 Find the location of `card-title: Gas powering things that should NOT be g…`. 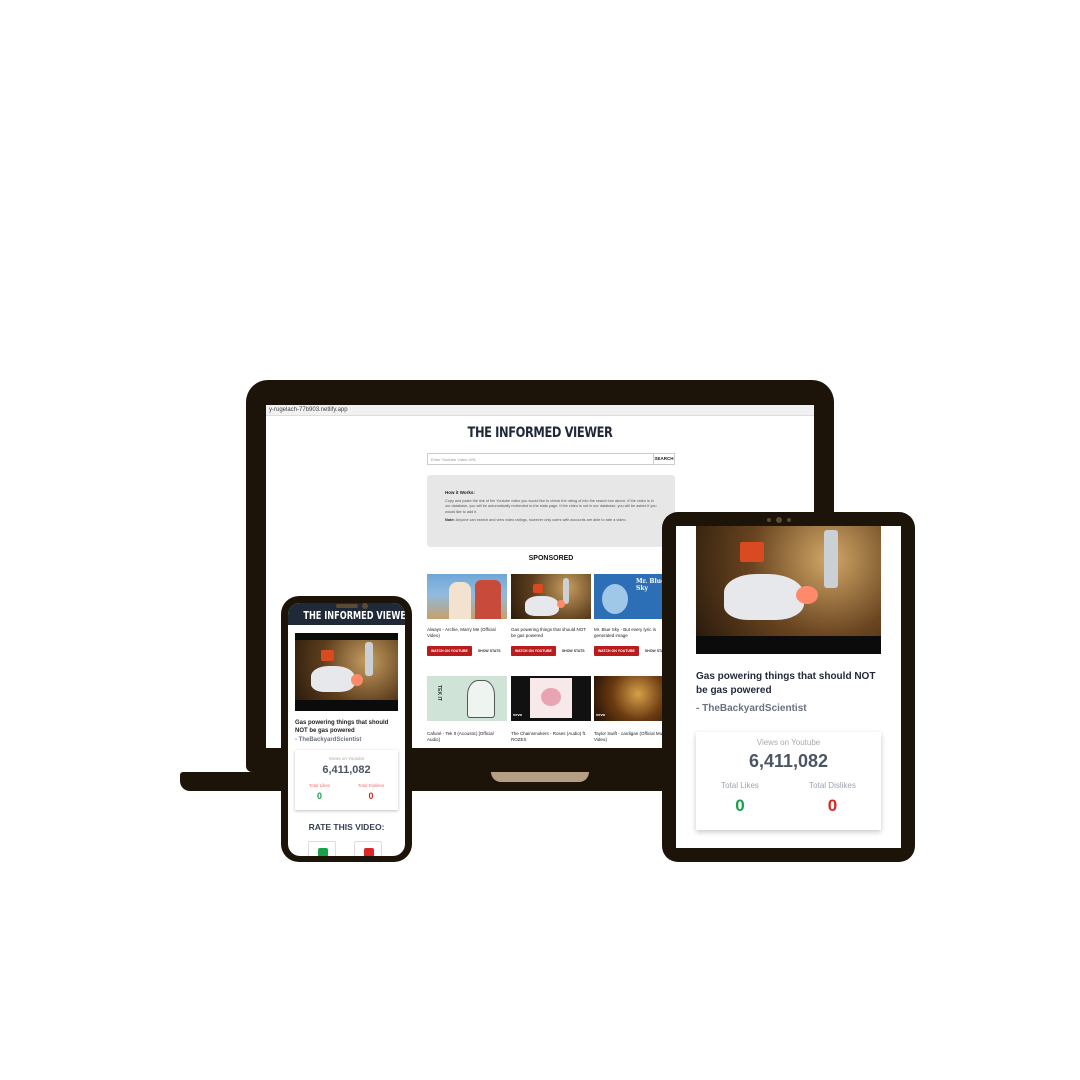

card-title: Gas powering things that should NOT be g… is located at coordinates (548, 632).